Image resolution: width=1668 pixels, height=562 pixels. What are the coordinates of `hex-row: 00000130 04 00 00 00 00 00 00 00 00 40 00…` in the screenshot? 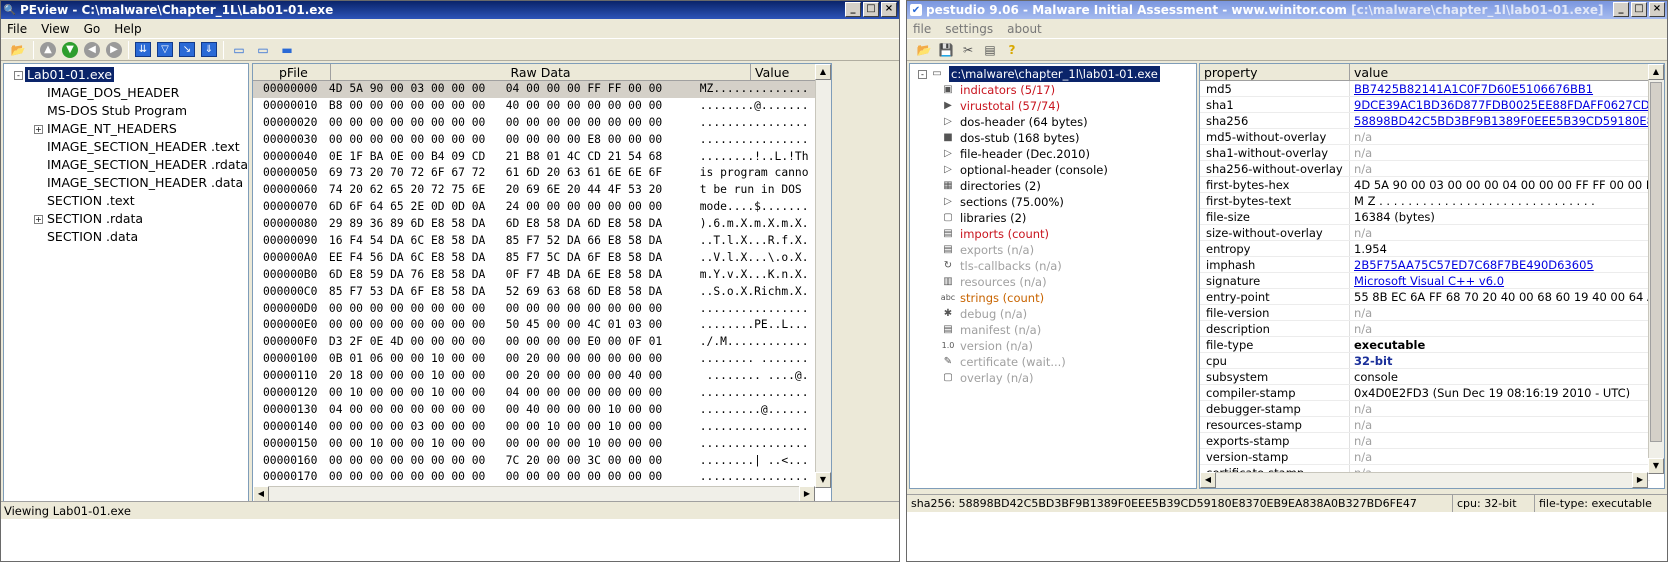 It's located at (542, 410).